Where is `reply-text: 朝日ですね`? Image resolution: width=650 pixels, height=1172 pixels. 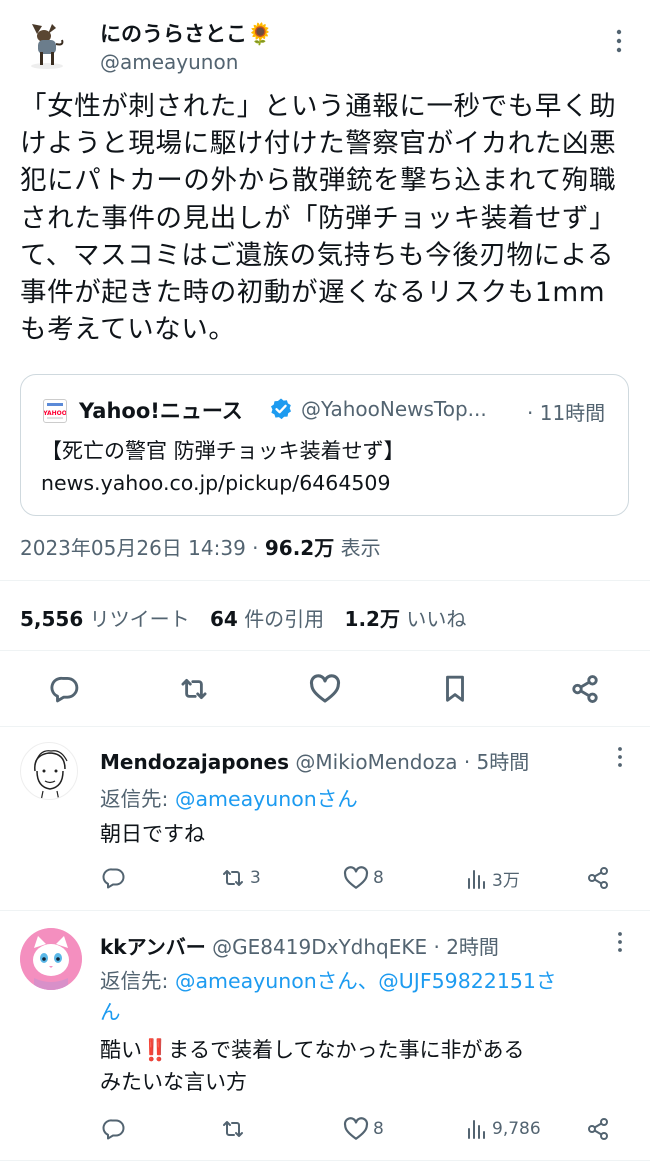
reply-text: 朝日ですね is located at coordinates (152, 834).